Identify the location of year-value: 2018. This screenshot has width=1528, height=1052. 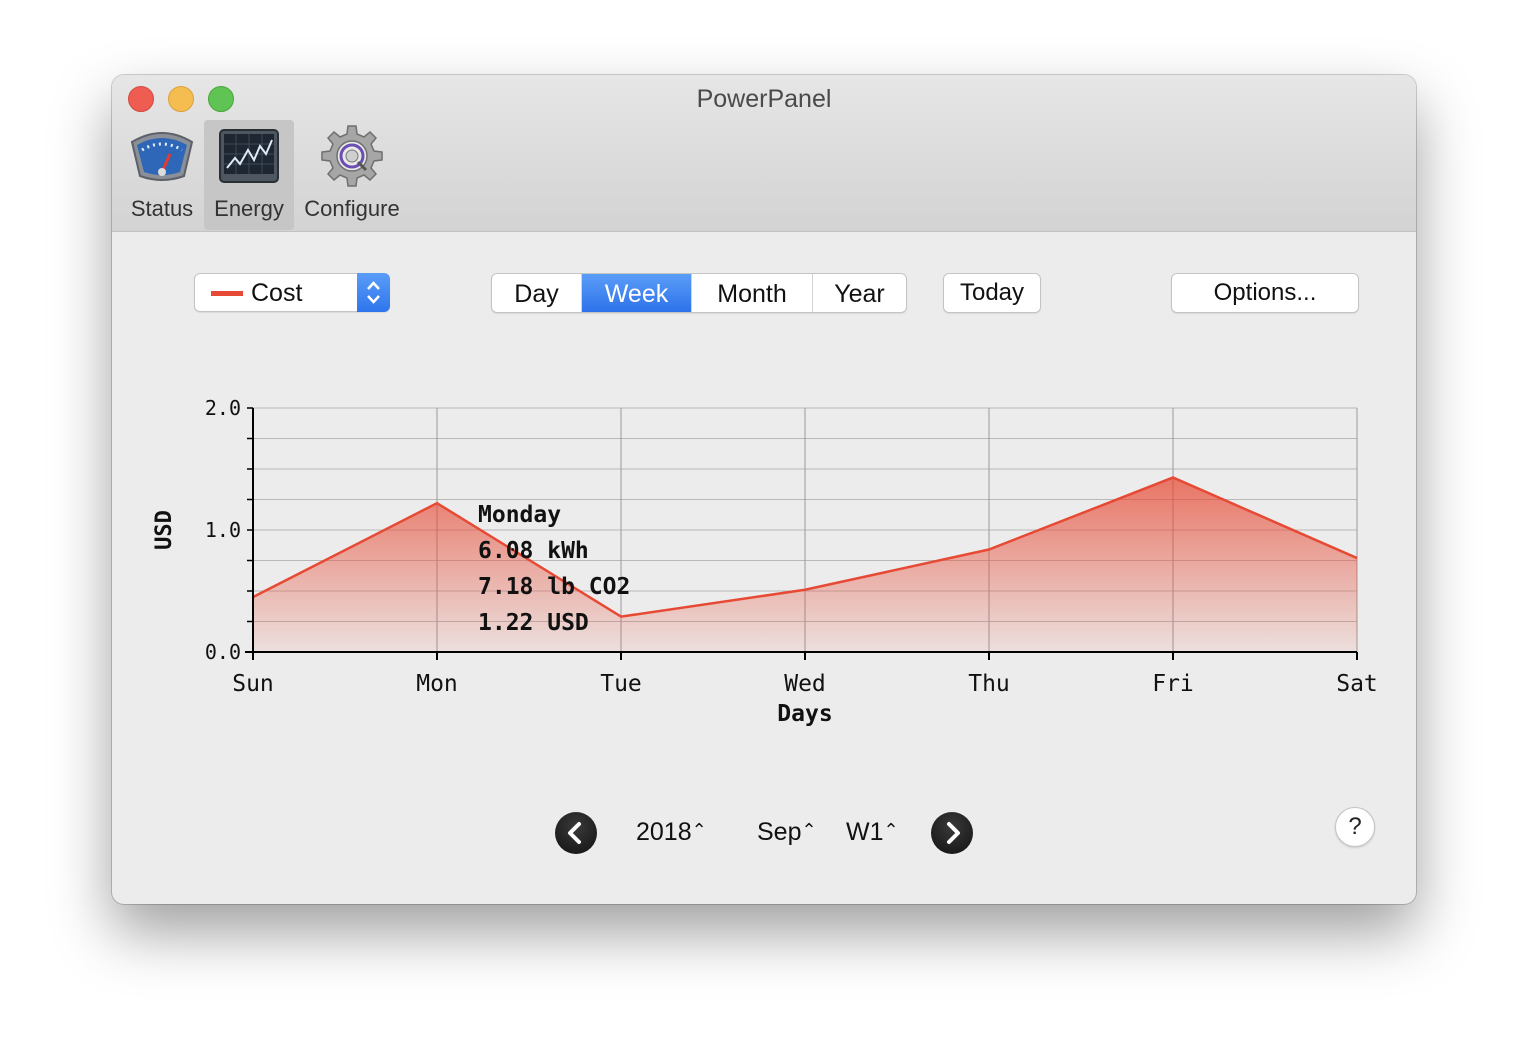
(664, 832).